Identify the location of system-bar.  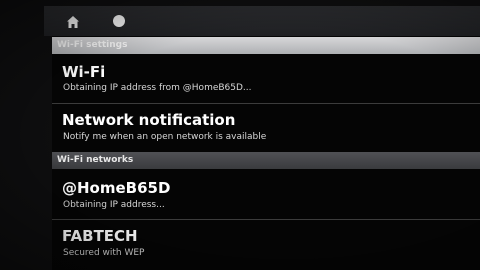
(262, 21).